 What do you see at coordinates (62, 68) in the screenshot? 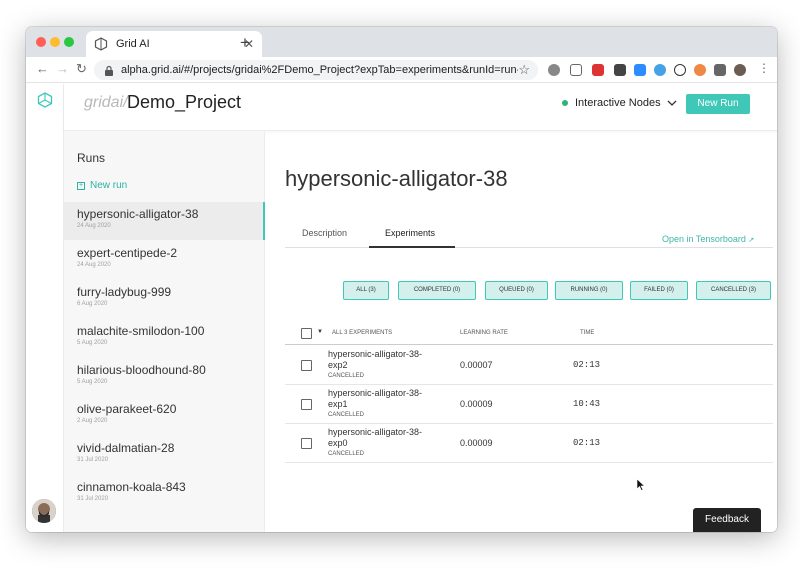
I see `forward-arrow-icon: →` at bounding box center [62, 68].